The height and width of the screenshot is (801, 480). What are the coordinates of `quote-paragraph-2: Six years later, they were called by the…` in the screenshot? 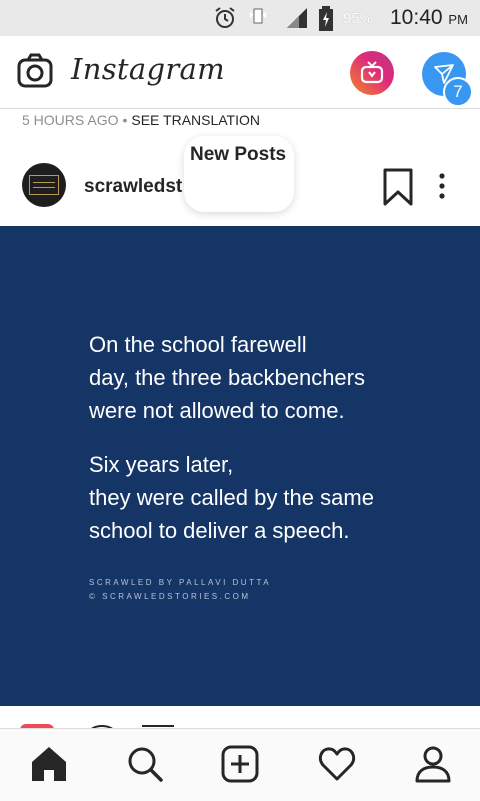 It's located at (274, 497).